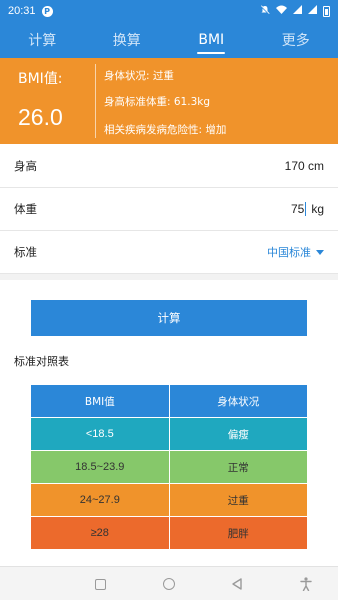 Image resolution: width=338 pixels, height=600 pixels. Describe the element at coordinates (237, 584) in the screenshot. I see `back-icon` at that location.